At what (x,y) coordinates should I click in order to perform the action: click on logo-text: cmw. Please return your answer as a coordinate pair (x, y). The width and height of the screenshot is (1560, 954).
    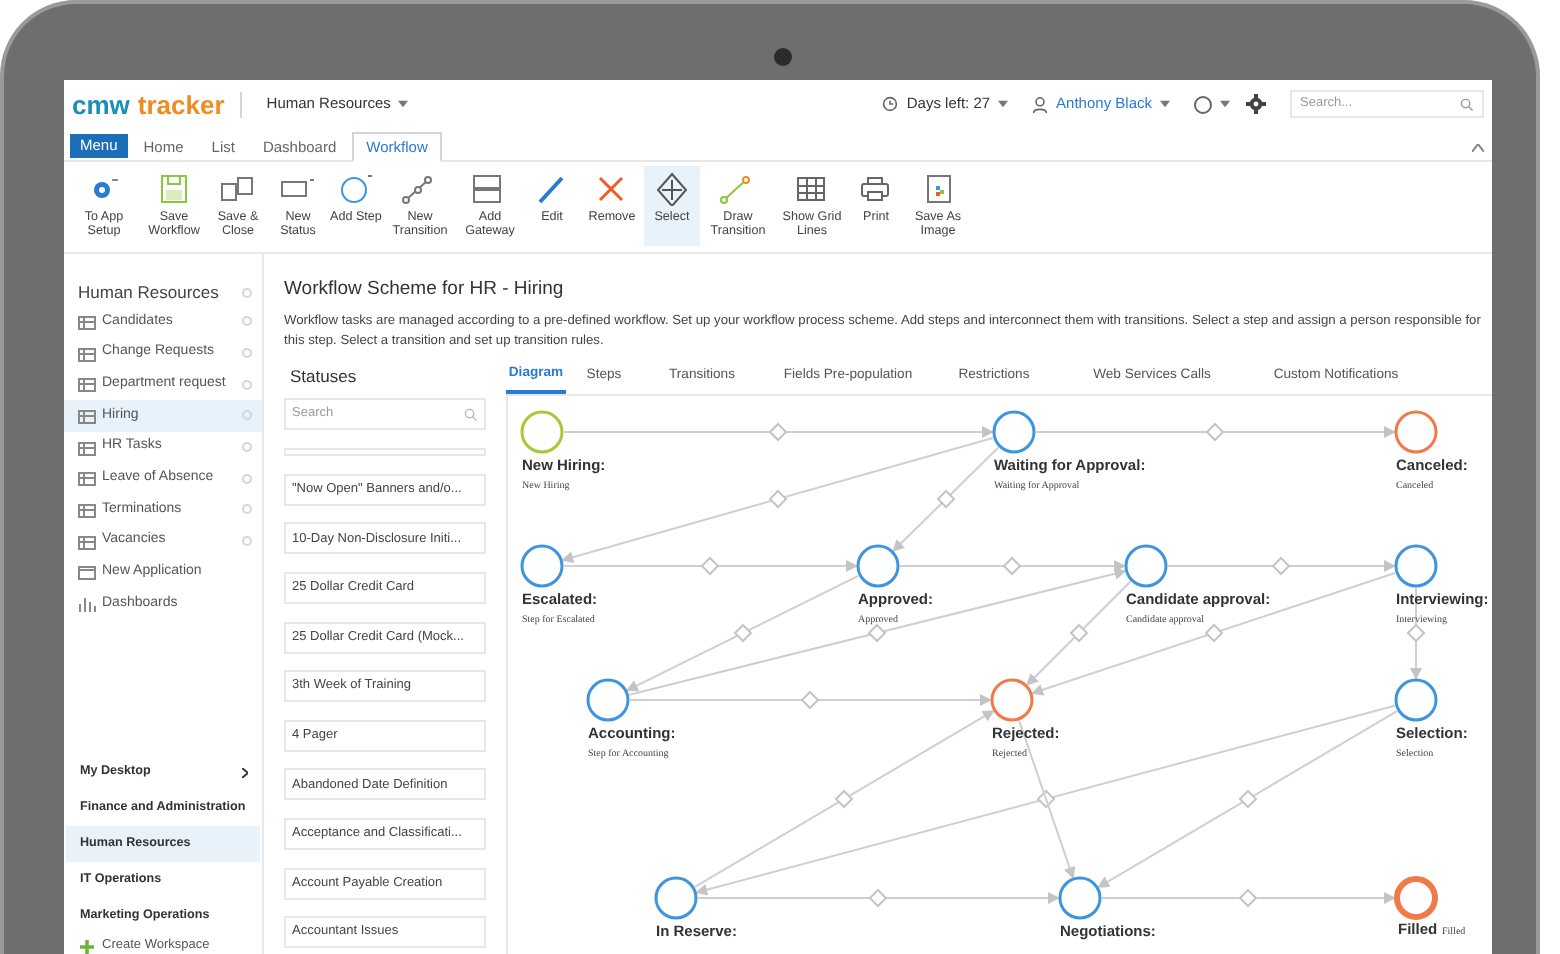
    Looking at the image, I should click on (101, 104).